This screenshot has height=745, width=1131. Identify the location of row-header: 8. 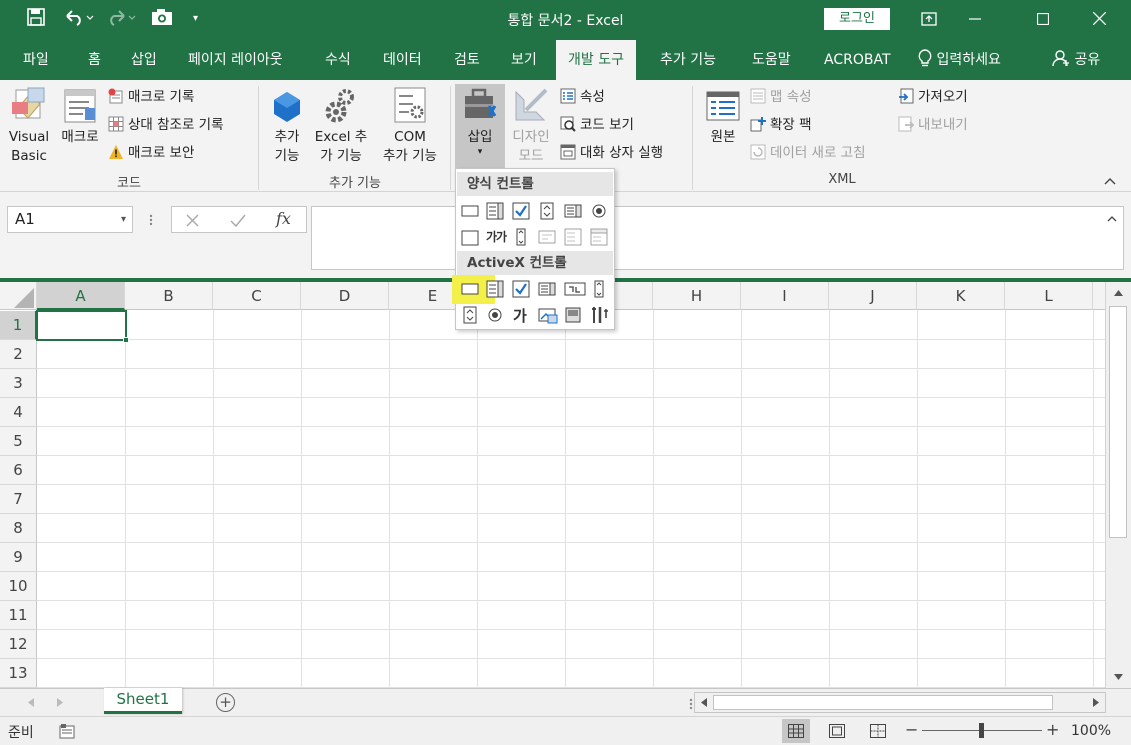
(18, 528).